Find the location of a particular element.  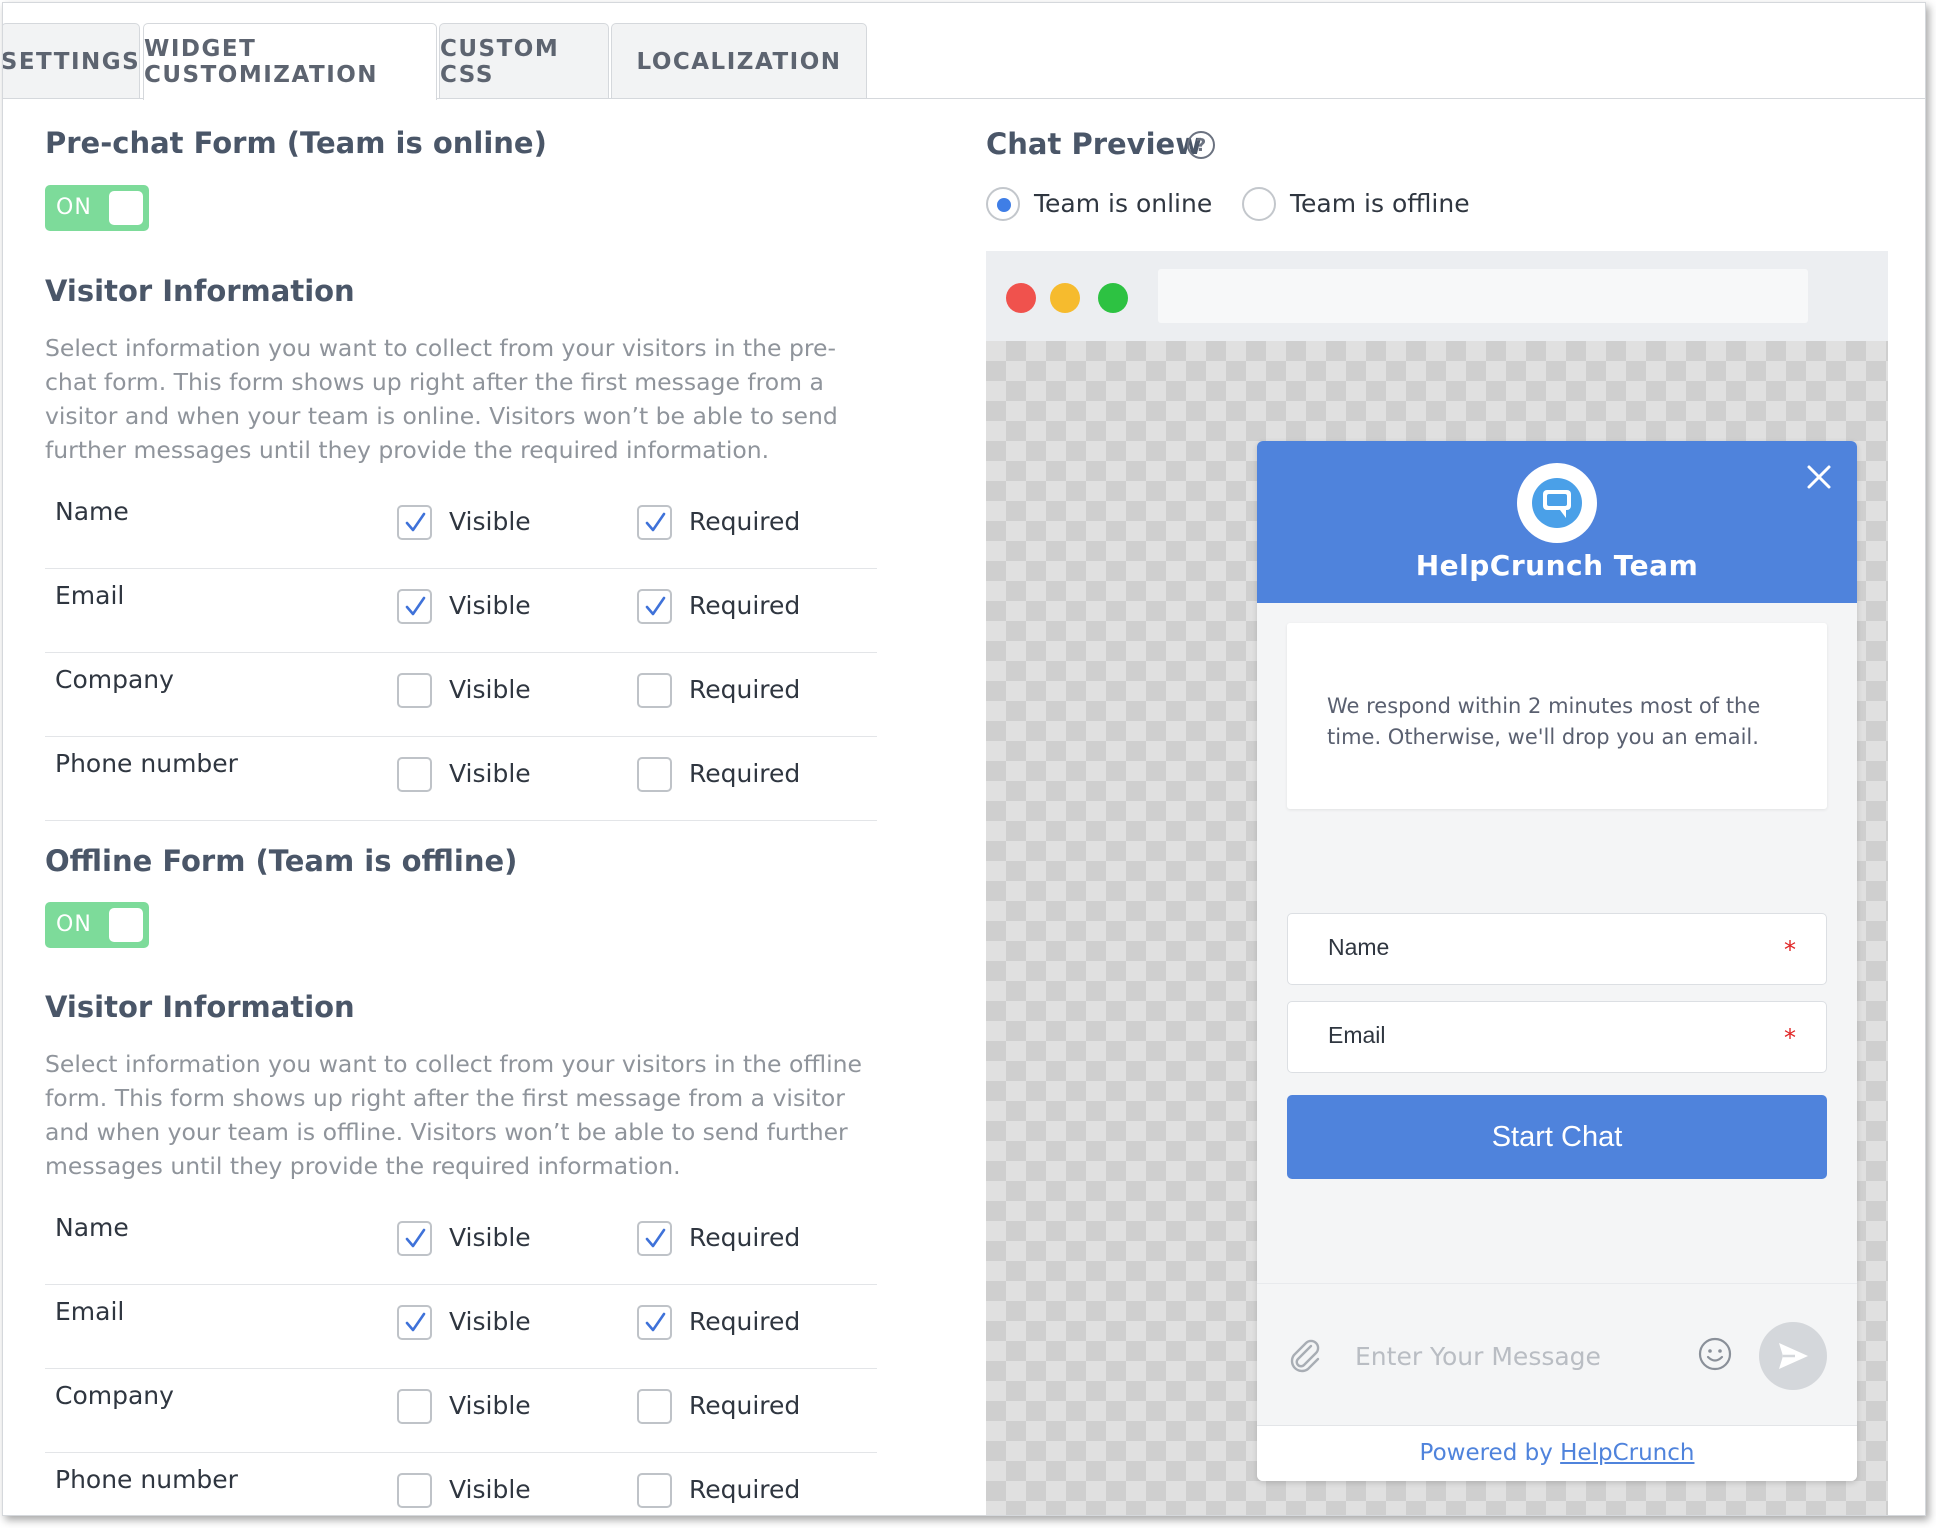

browser-titlebar is located at coordinates (1437, 296).